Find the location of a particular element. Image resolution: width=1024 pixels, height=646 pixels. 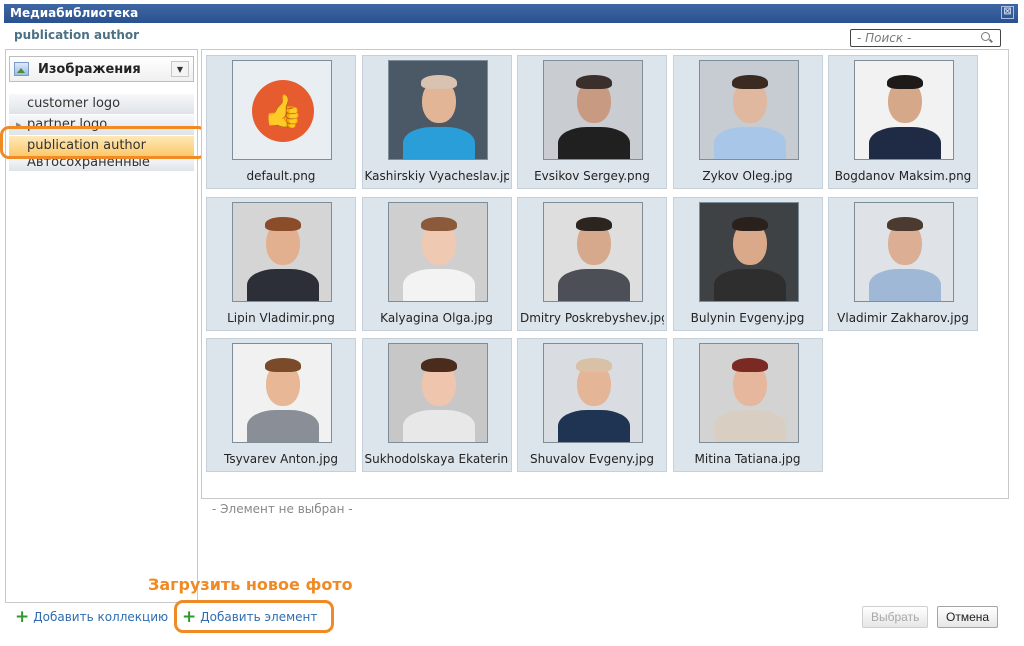

media-tile: Zykov Oleg.jpg is located at coordinates (747, 122).